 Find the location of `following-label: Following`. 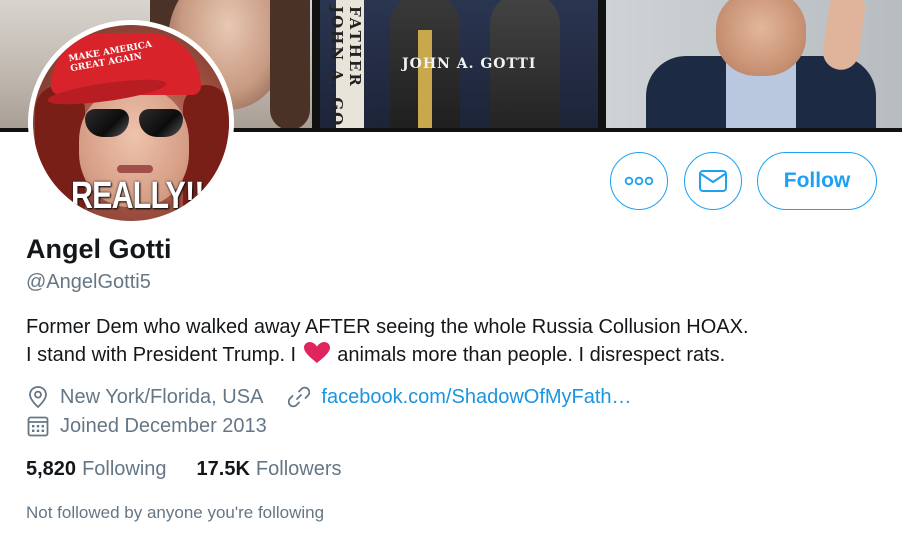

following-label: Following is located at coordinates (124, 469).